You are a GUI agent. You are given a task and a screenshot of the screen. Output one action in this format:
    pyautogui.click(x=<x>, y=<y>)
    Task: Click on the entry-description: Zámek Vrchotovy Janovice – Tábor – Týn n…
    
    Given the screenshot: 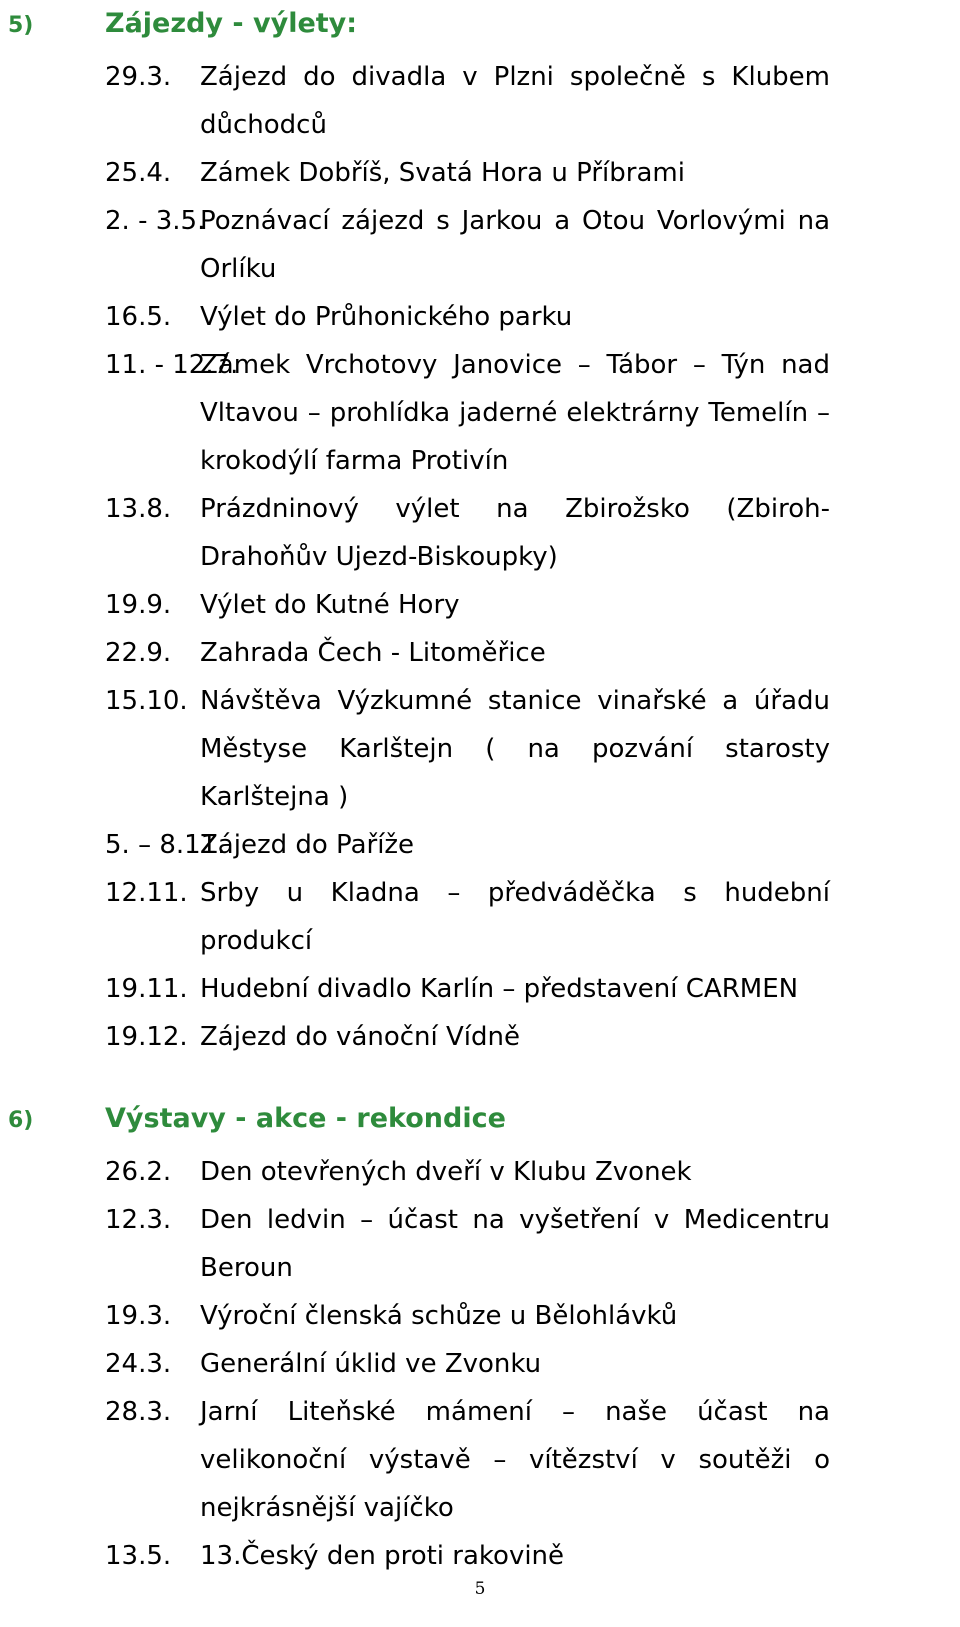 What is the action you would take?
    pyautogui.click(x=515, y=413)
    